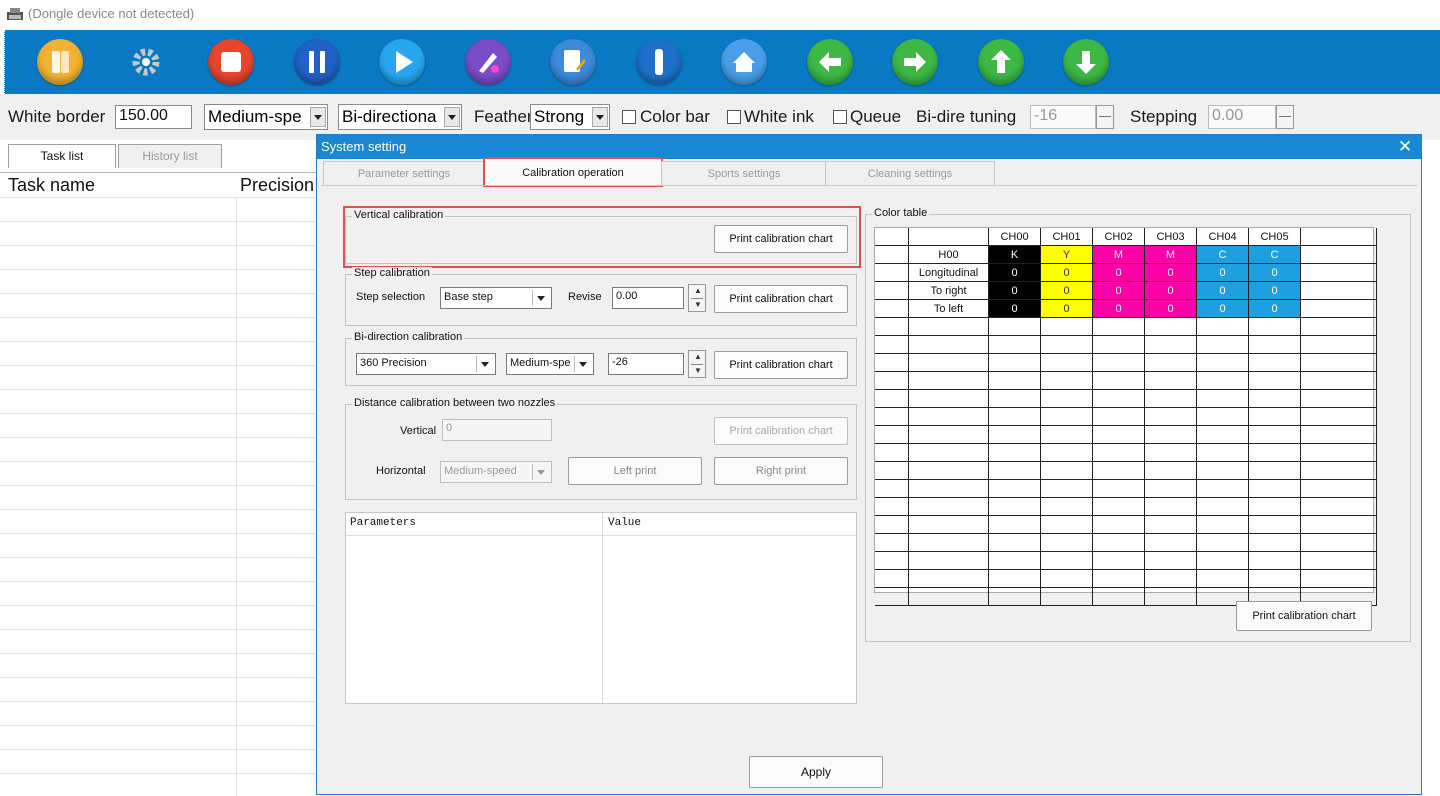  What do you see at coordinates (573, 172) in the screenshot?
I see `tab-calibration-operation: Calibration operation` at bounding box center [573, 172].